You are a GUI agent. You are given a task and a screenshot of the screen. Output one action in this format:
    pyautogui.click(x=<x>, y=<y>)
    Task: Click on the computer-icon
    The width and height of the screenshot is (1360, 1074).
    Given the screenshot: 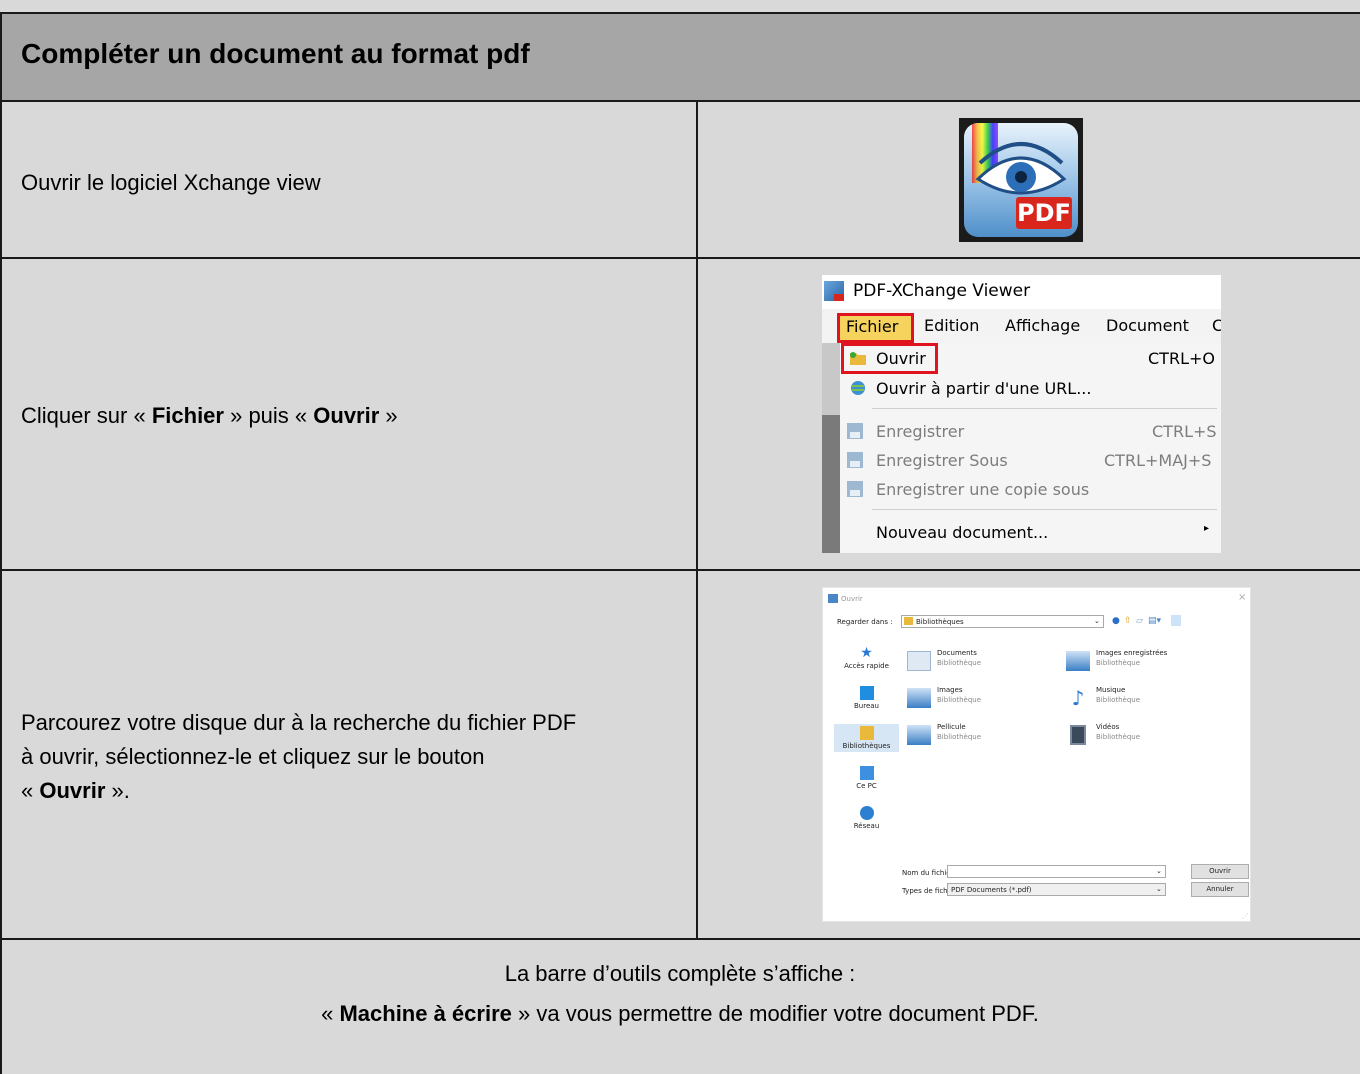 What is the action you would take?
    pyautogui.click(x=866, y=773)
    